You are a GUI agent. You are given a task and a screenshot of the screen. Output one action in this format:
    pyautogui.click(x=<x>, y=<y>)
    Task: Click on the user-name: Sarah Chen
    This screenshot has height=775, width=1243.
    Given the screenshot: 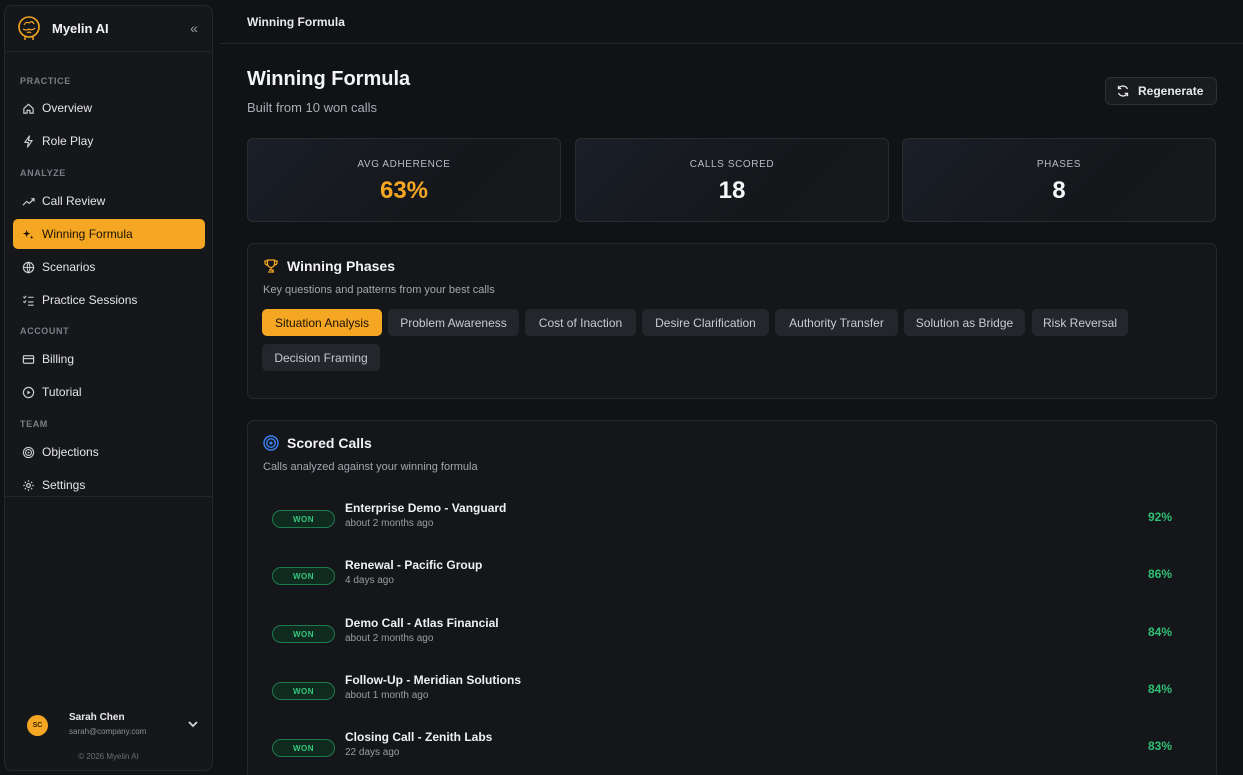 What is the action you would take?
    pyautogui.click(x=97, y=717)
    